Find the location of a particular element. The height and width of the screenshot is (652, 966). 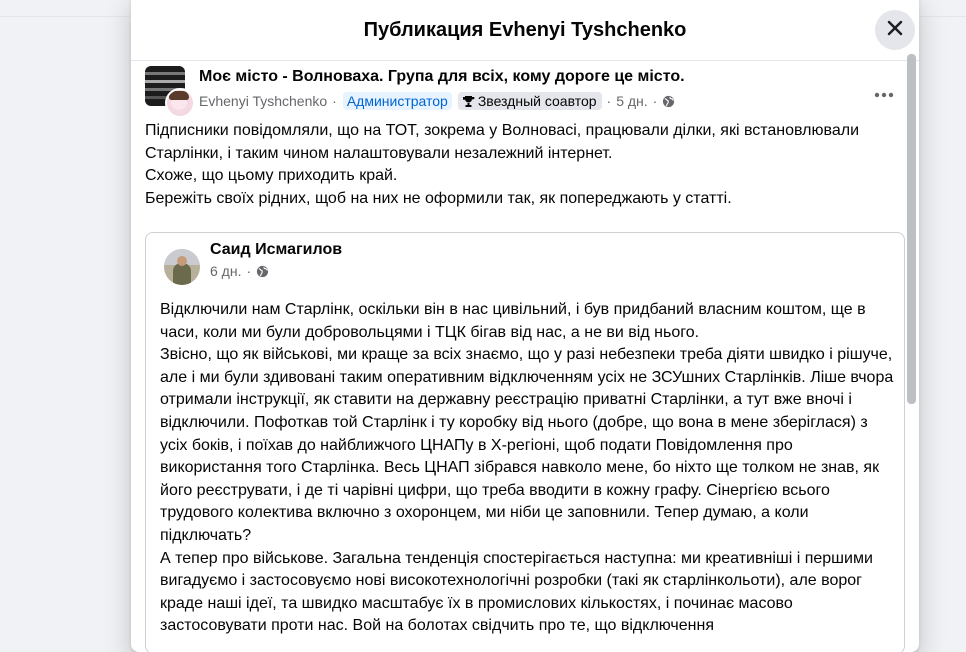

more-options-icon is located at coordinates (884, 94).